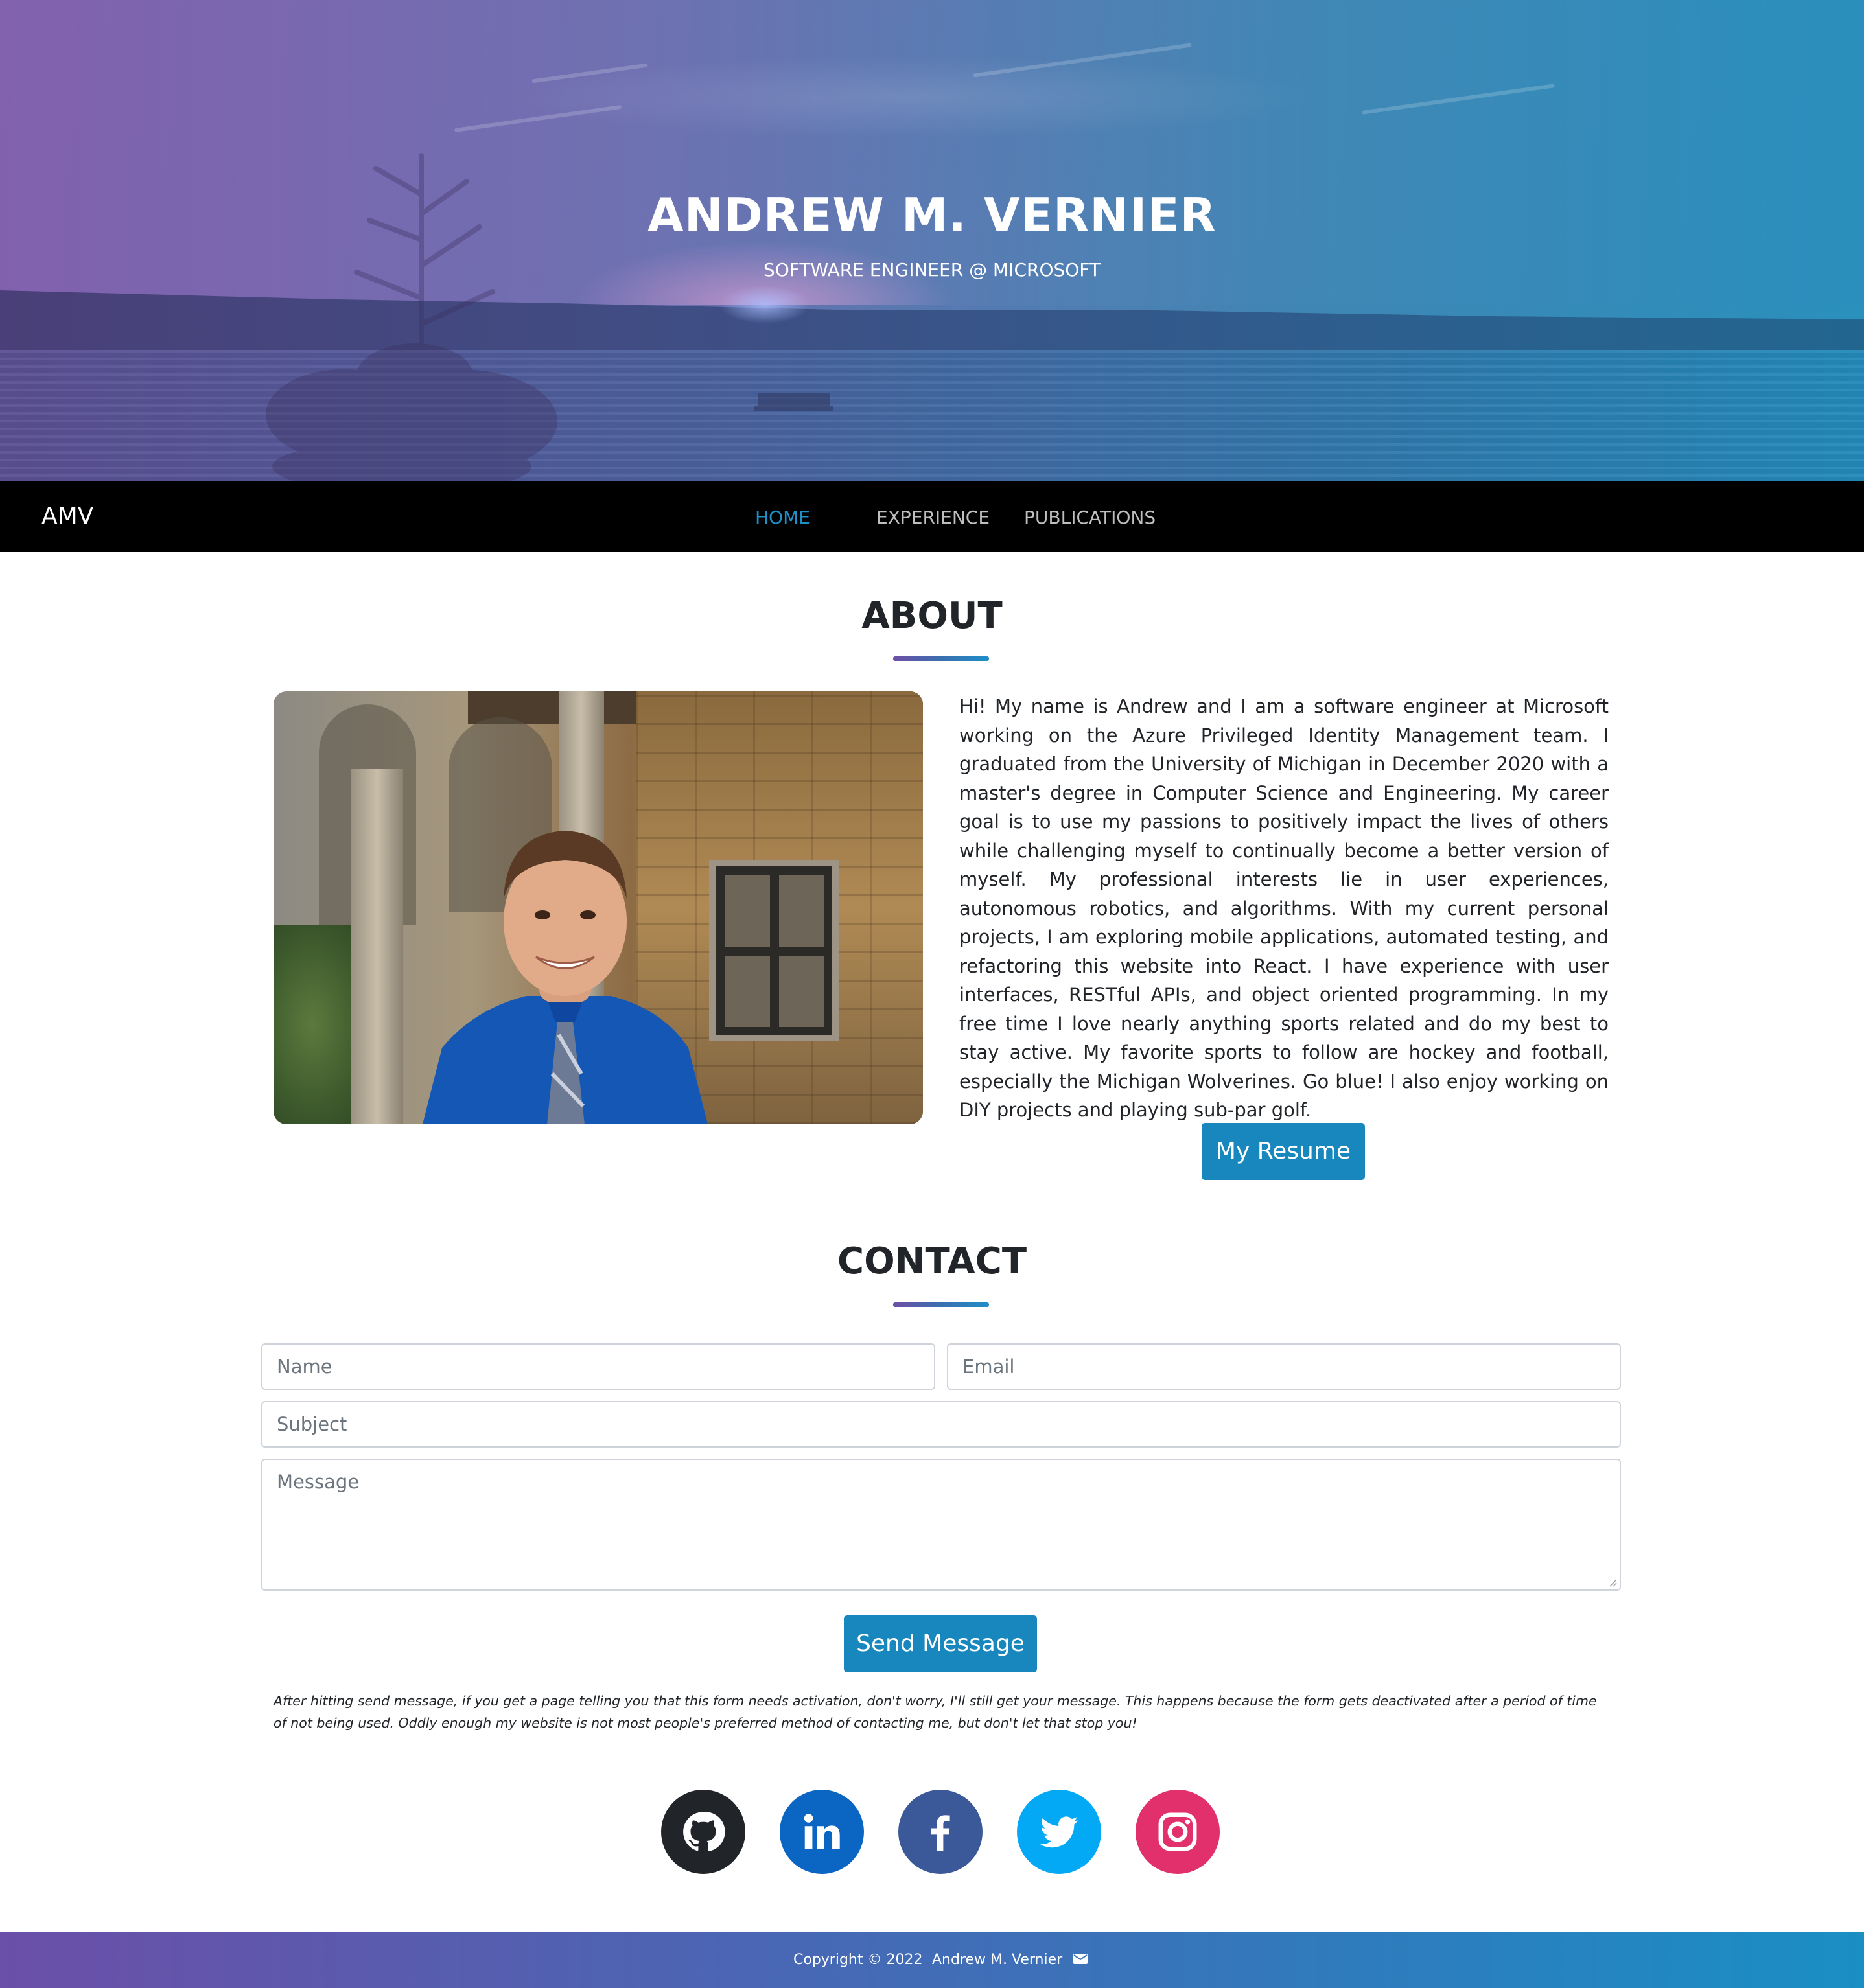 This screenshot has width=1864, height=1988. I want to click on envelope-icon, so click(1080, 1959).